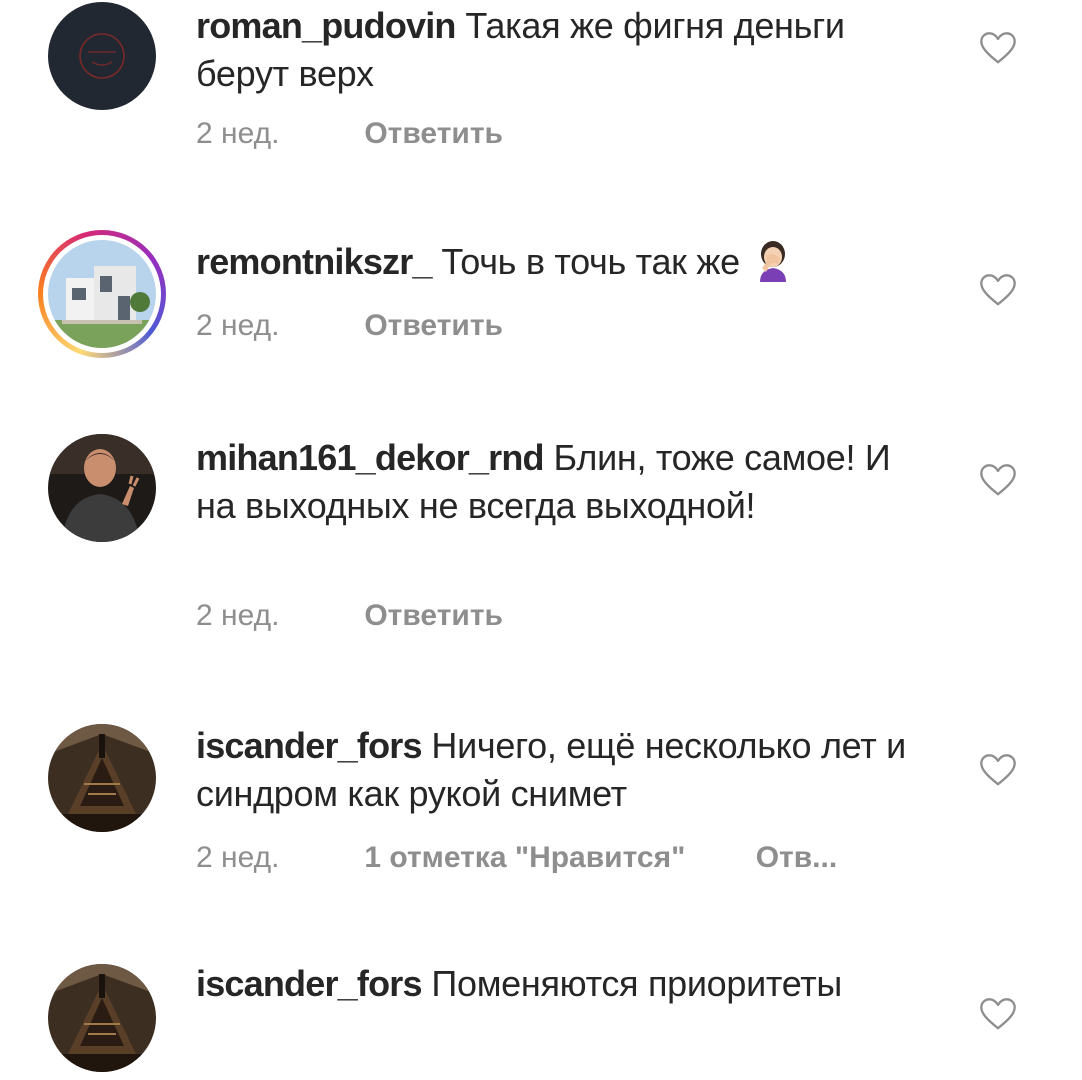 This screenshot has width=1082, height=1080. What do you see at coordinates (524, 858) in the screenshot?
I see `likes-count-link: 1 отметка "Нравится"` at bounding box center [524, 858].